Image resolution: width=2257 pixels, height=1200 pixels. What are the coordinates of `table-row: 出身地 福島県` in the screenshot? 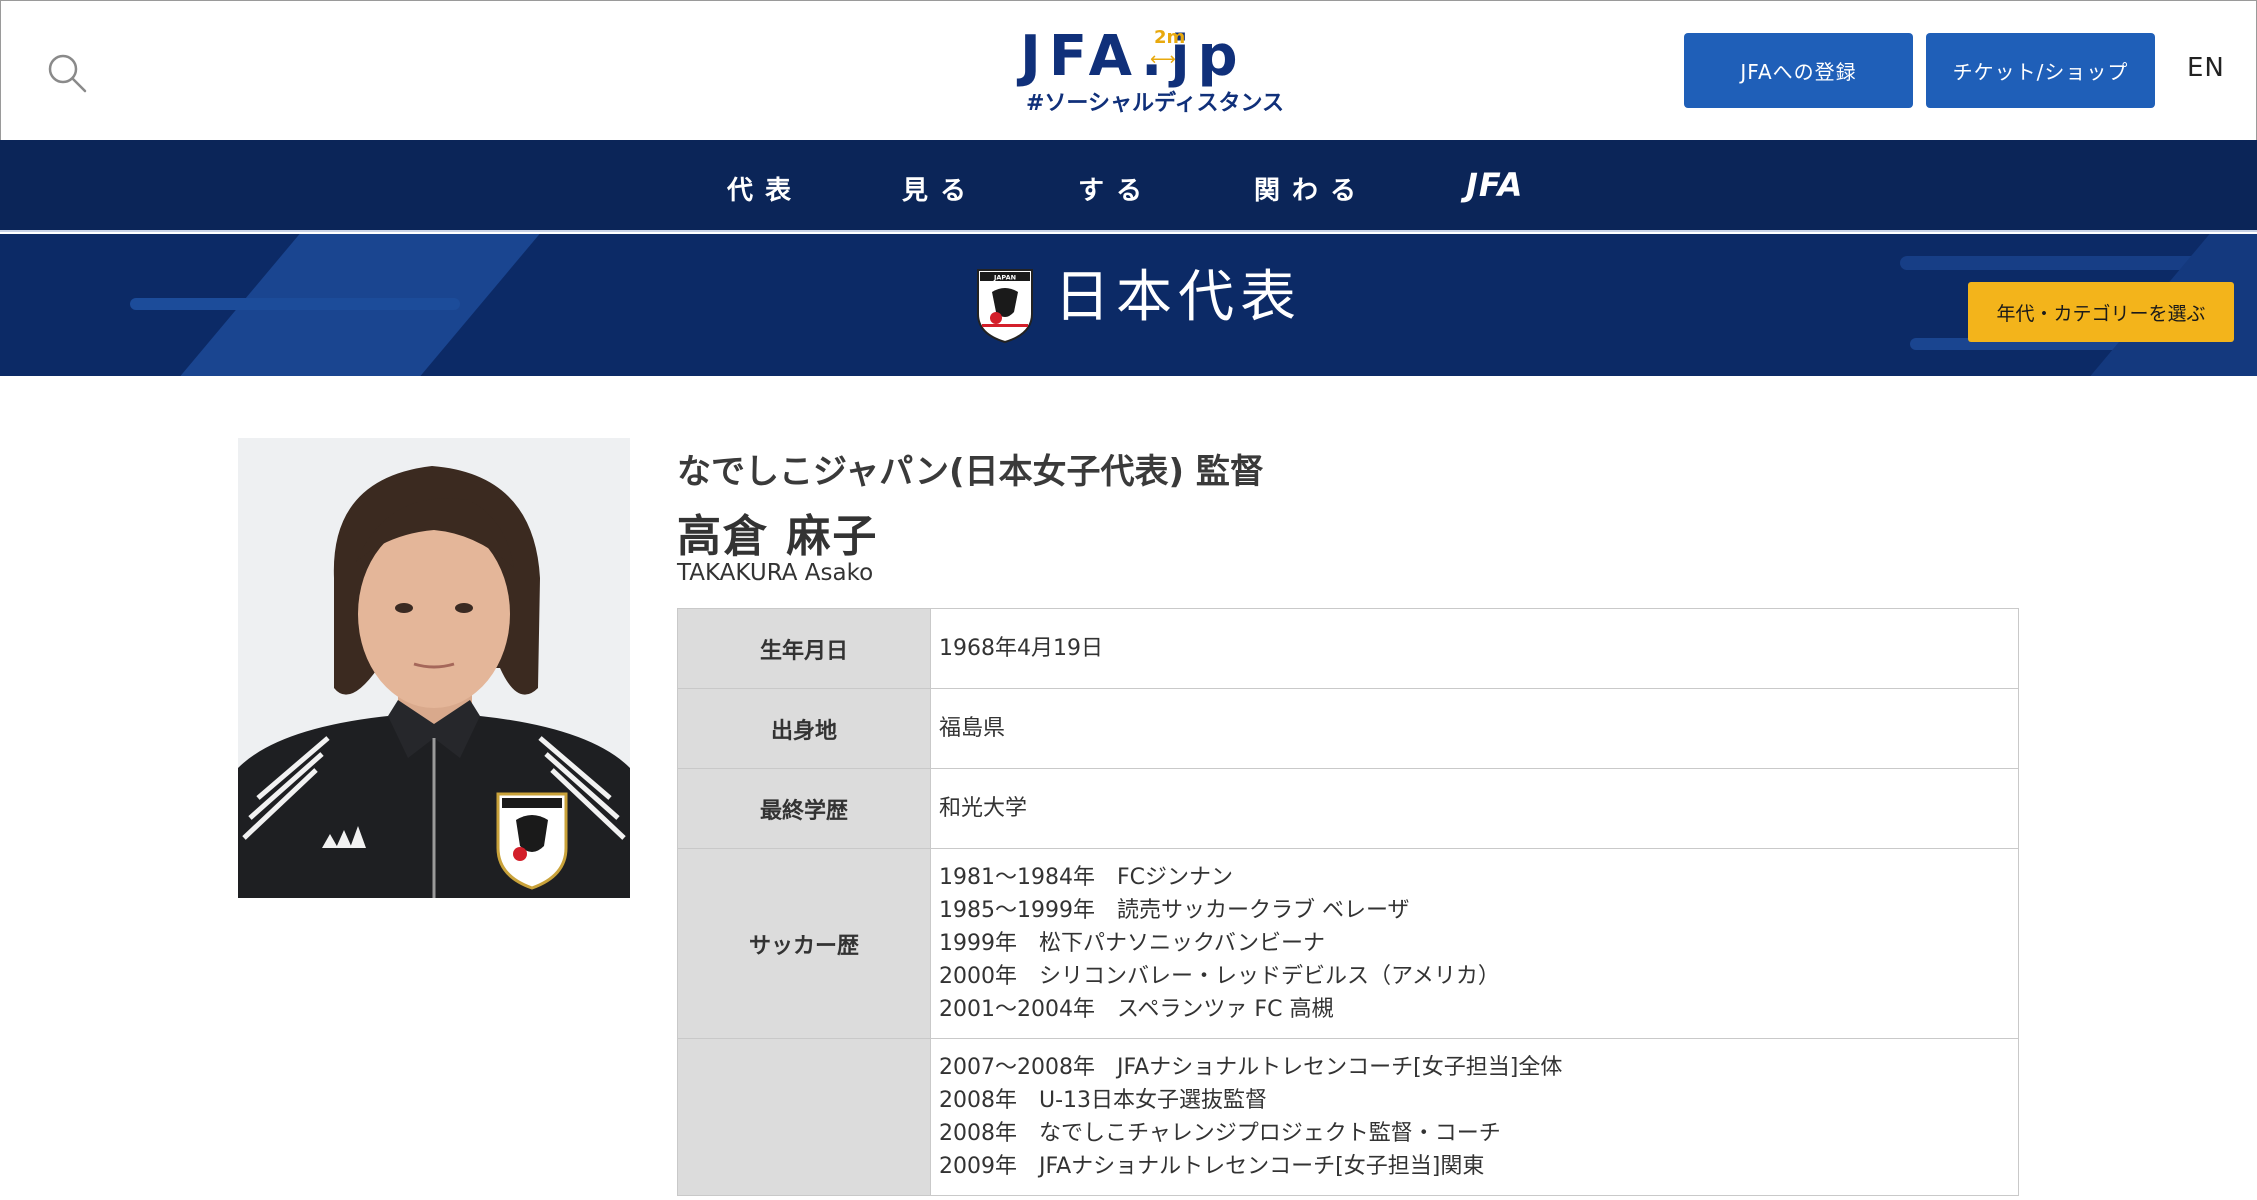 It's located at (1348, 728).